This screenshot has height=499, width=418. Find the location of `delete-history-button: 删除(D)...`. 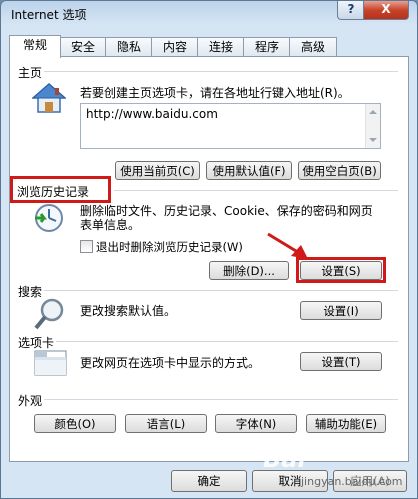

delete-history-button: 删除(D)... is located at coordinates (249, 270).